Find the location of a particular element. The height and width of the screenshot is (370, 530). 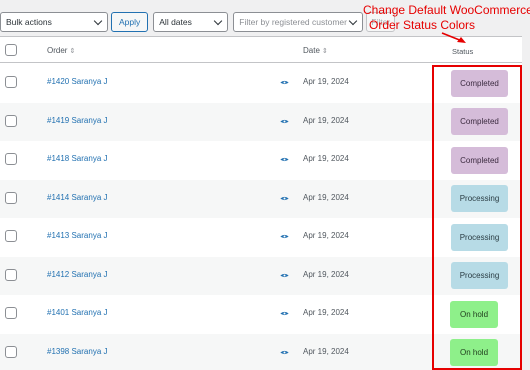

apply-button: Apply is located at coordinates (130, 22).